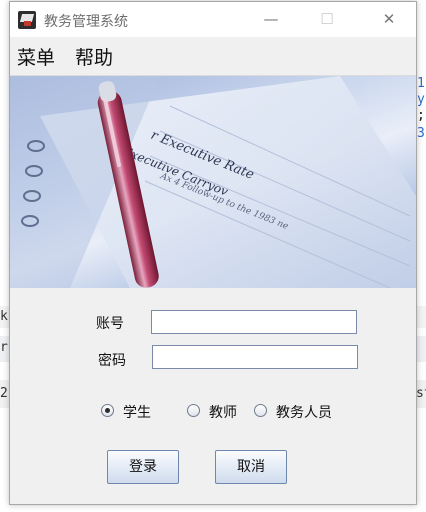  I want to click on app-icon, so click(27, 20).